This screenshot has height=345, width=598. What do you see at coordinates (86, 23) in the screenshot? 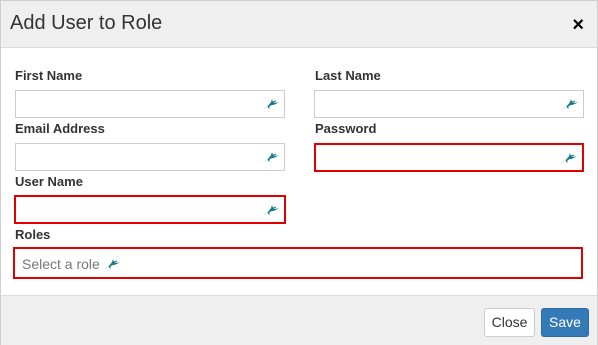
I see `dialog-title: Add User to Role` at bounding box center [86, 23].